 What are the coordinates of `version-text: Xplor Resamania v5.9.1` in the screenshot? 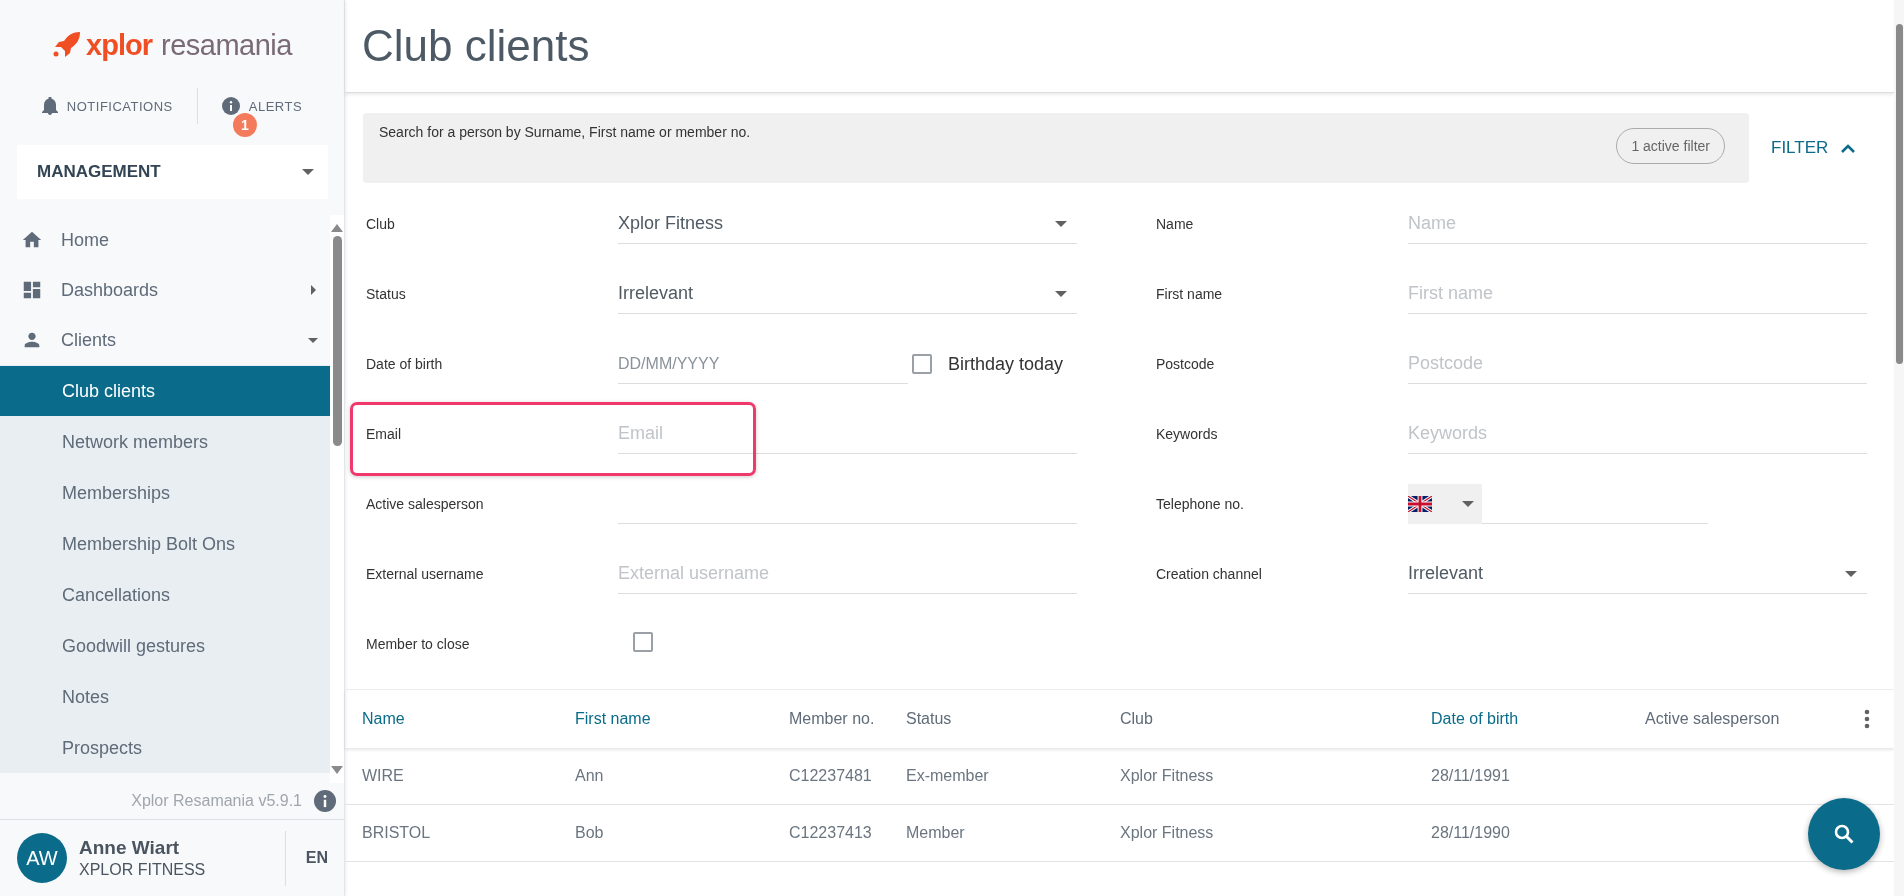 It's located at (216, 801).